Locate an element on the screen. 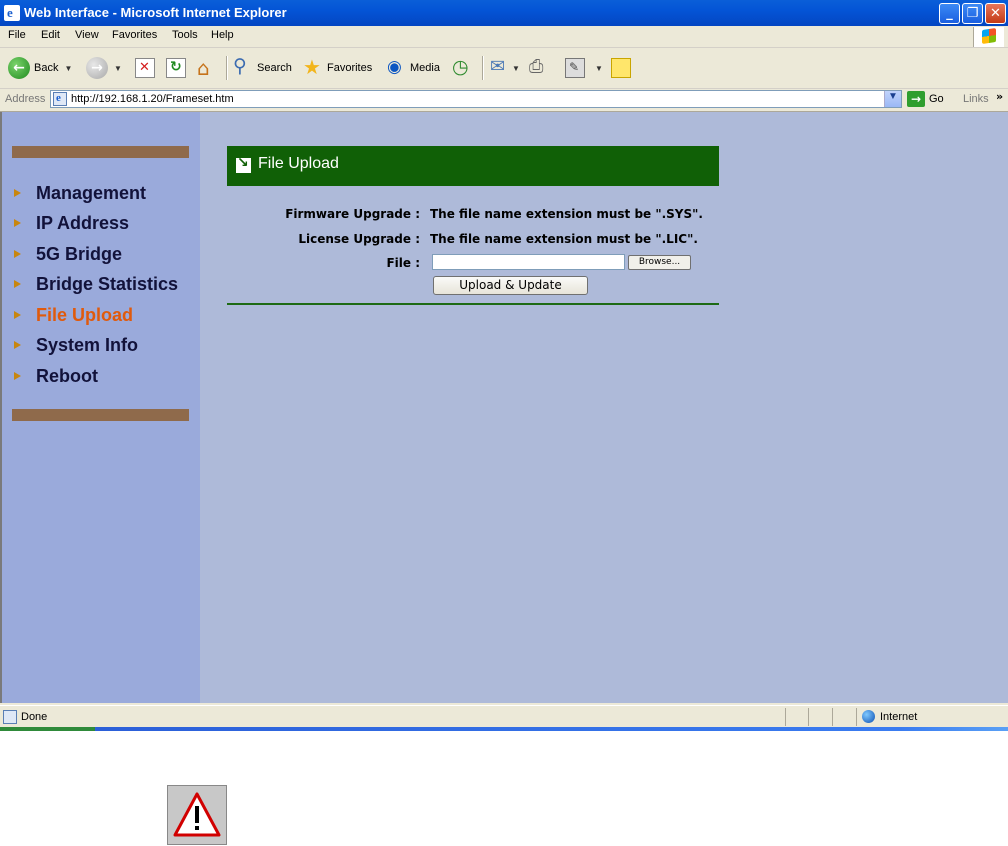 This screenshot has width=1008, height=846. close-button: ✕ is located at coordinates (995, 13).